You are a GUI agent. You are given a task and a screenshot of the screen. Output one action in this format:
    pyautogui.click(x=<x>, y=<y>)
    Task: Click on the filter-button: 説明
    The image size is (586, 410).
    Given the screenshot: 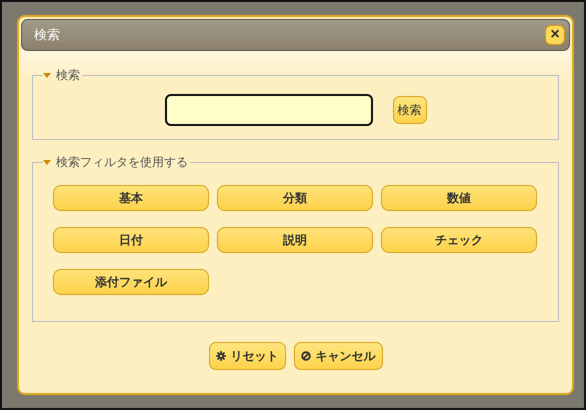 What is the action you would take?
    pyautogui.click(x=295, y=240)
    